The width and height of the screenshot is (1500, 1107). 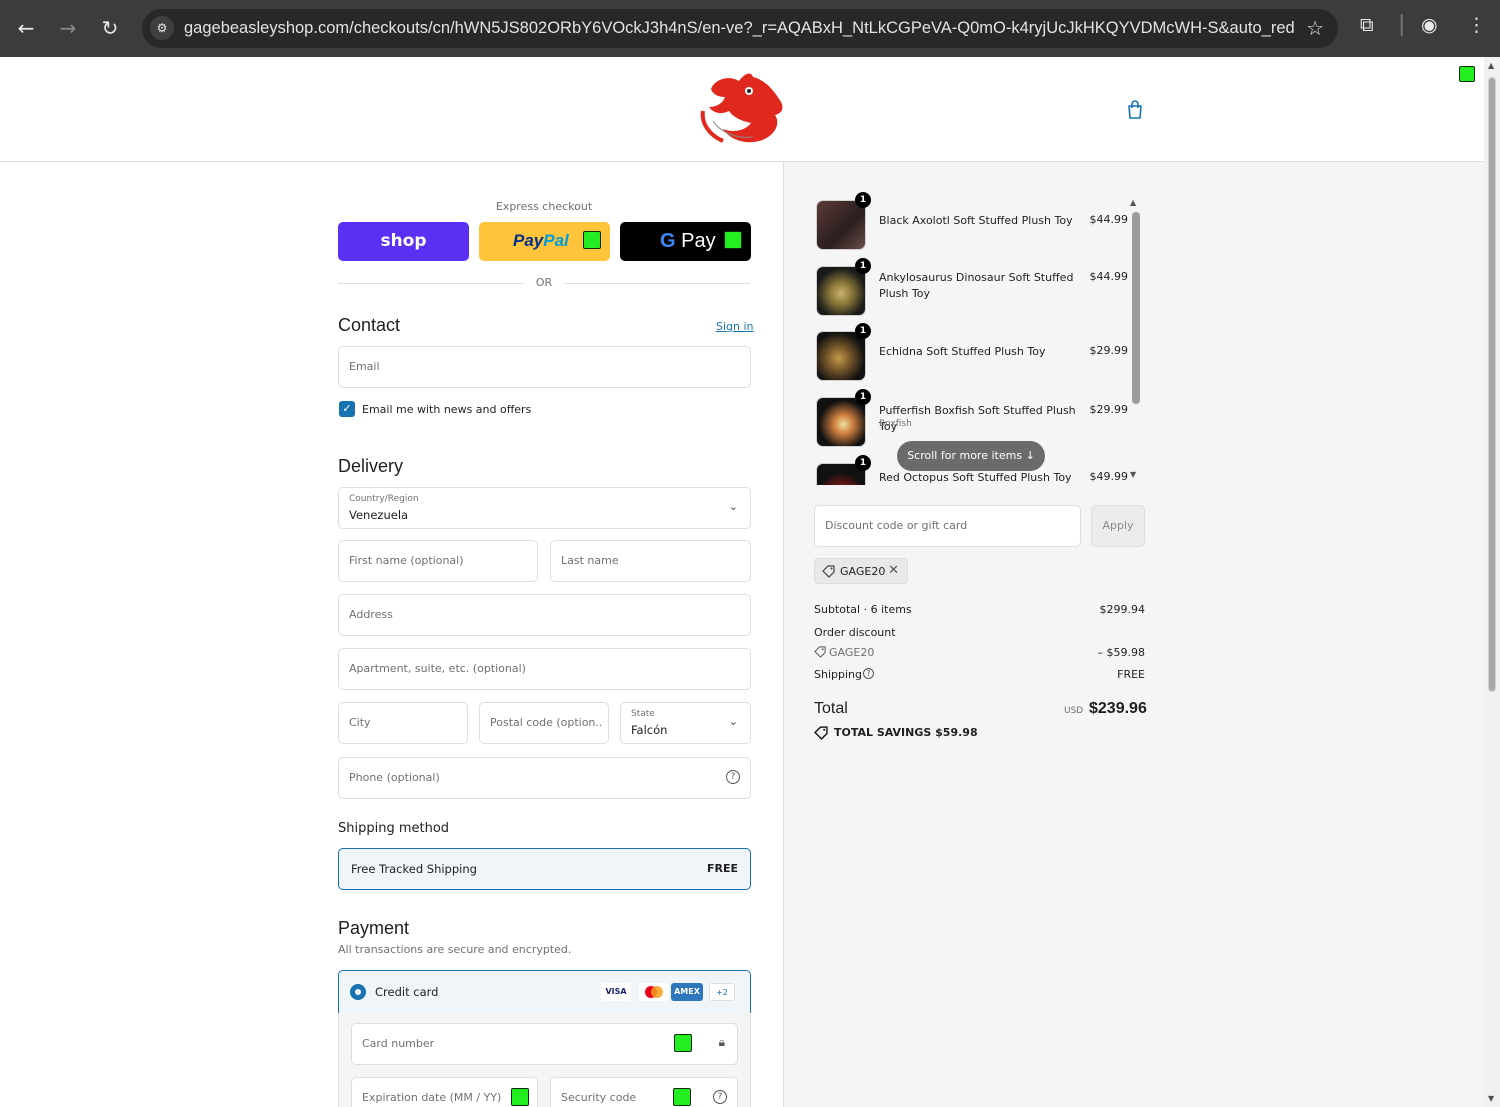 What do you see at coordinates (398, 1043) in the screenshot?
I see `card-number-placeholder: Card number` at bounding box center [398, 1043].